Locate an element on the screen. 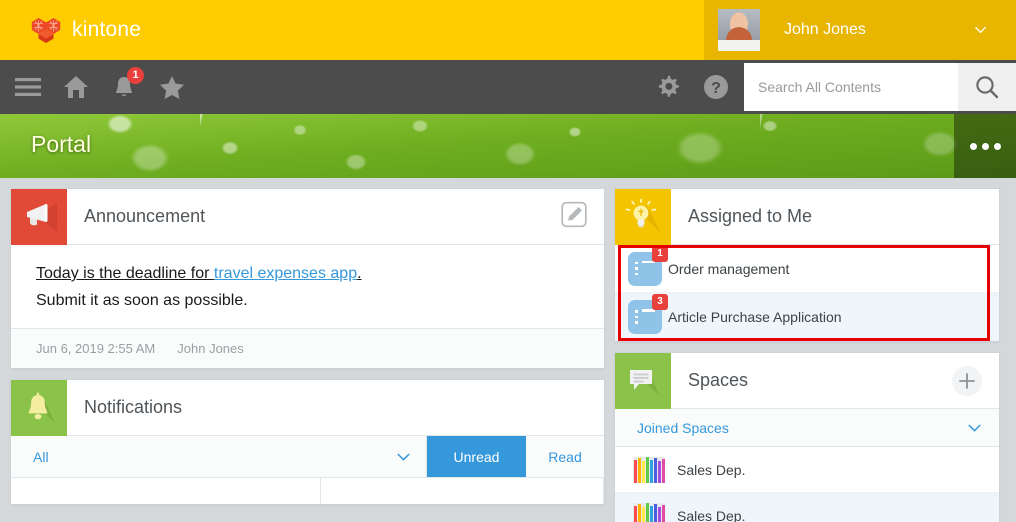 The image size is (1016, 522). nav-right-group: ? is located at coordinates (830, 87).